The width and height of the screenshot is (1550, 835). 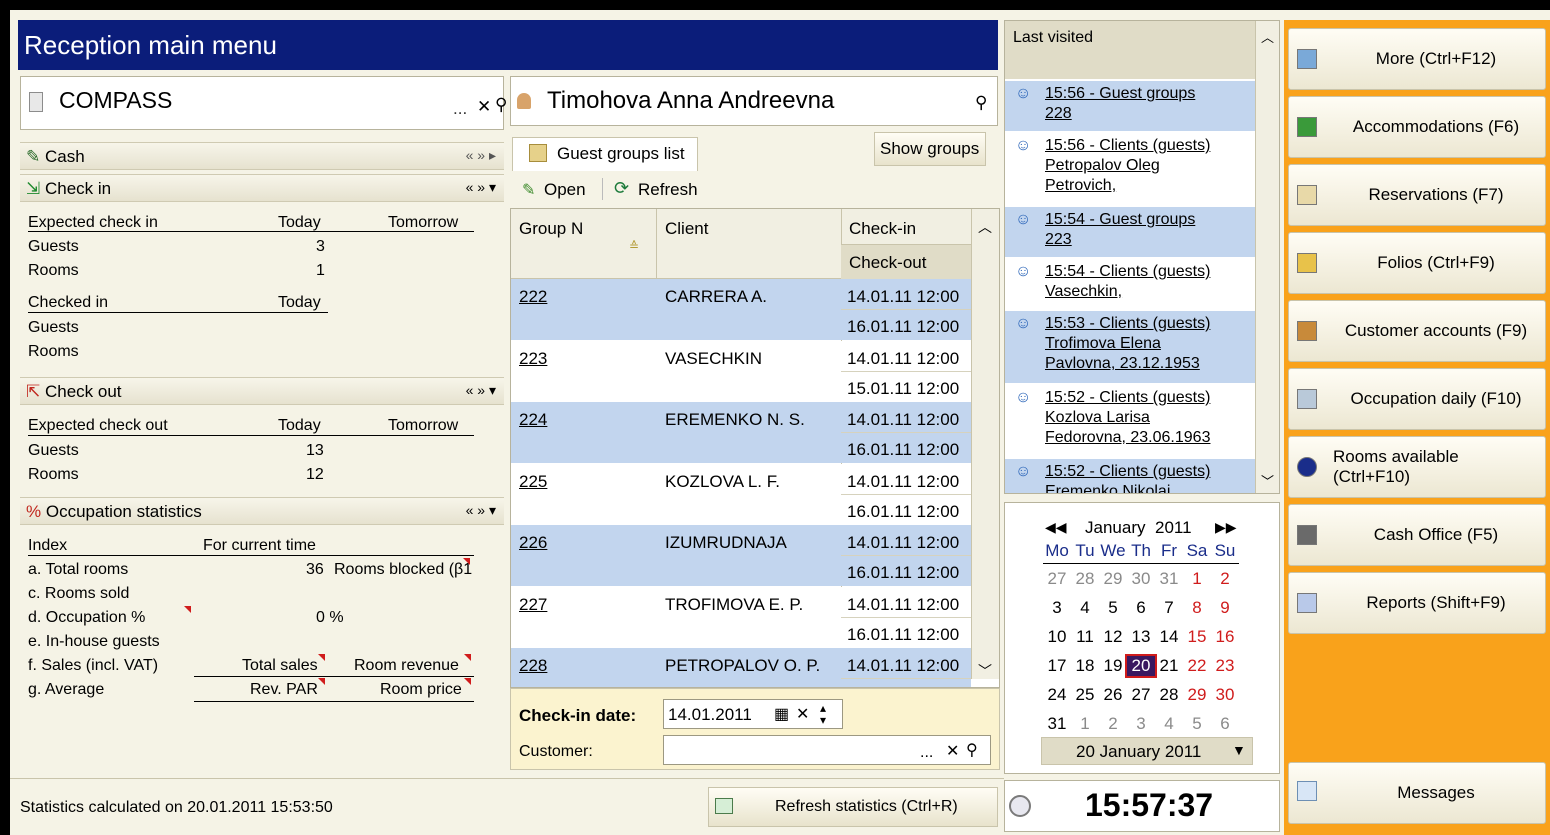 What do you see at coordinates (533, 666) in the screenshot?
I see `group-number-link: 228` at bounding box center [533, 666].